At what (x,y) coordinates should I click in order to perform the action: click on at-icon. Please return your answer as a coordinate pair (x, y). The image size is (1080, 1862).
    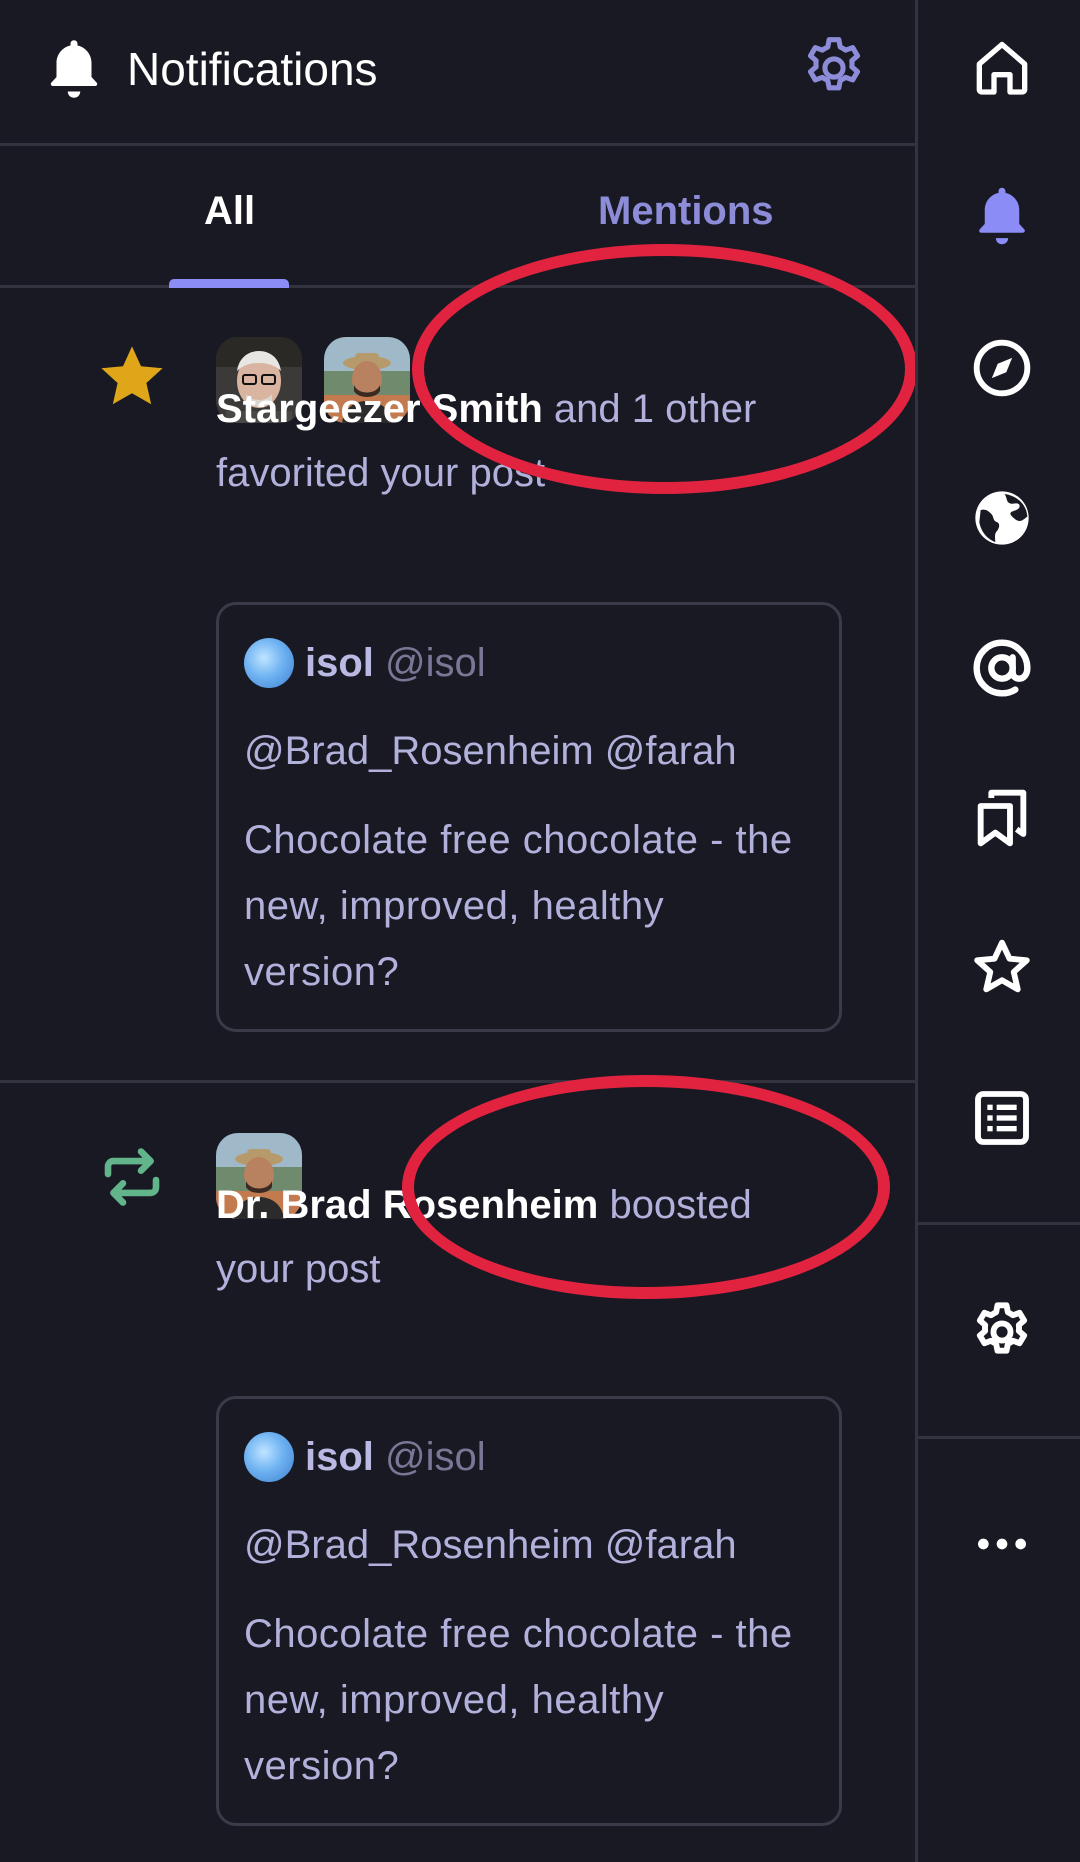
    Looking at the image, I should click on (1002, 668).